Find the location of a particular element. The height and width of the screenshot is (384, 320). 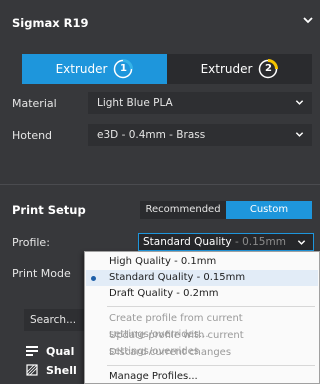

extruder-tabs: Extruder 1 Extruder 2 is located at coordinates (167, 69).